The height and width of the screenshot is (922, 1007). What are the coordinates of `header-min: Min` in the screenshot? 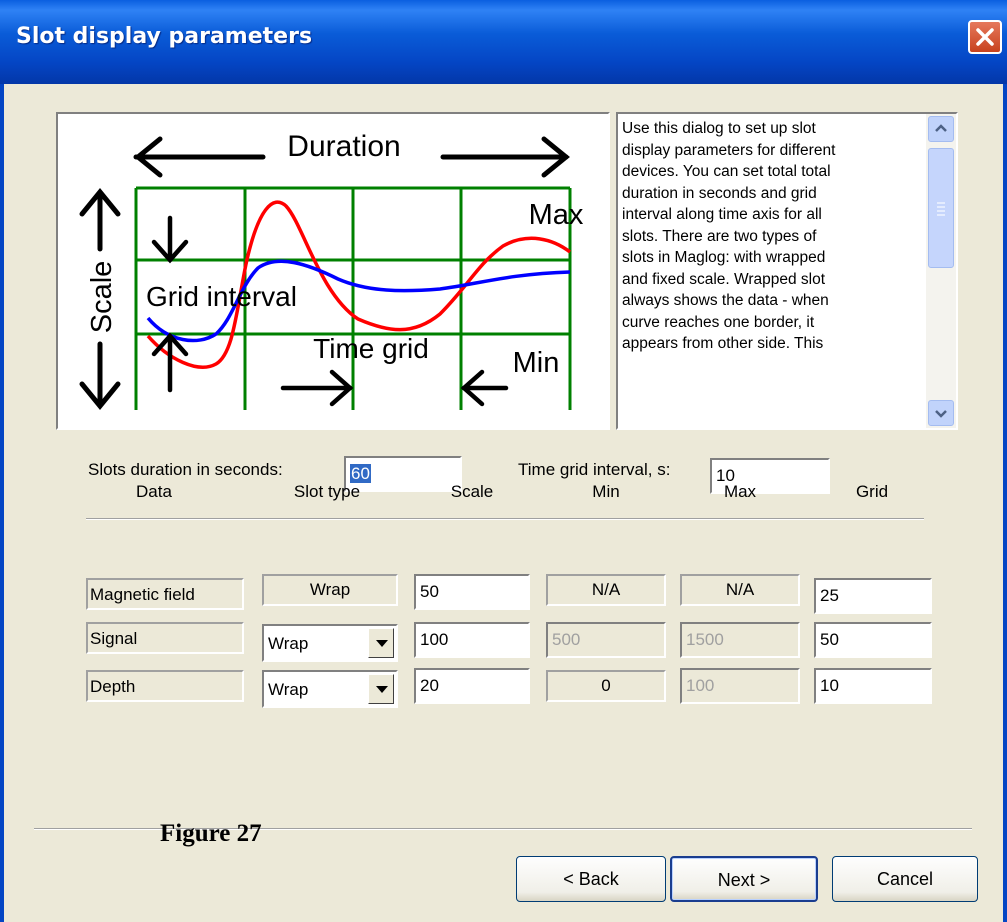 It's located at (606, 491).